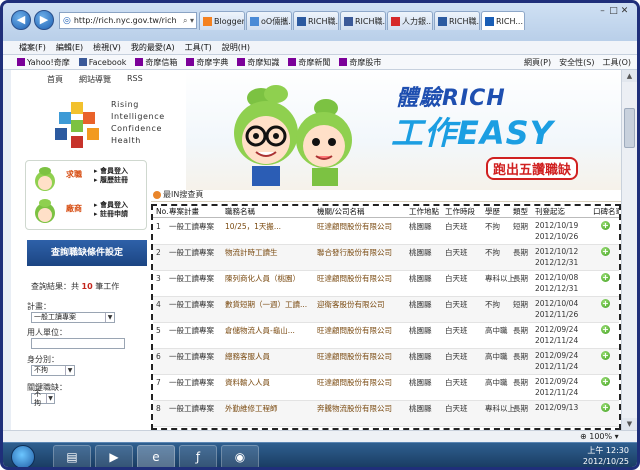 The height and width of the screenshot is (470, 640). I want to click on plan-select: 一般工讀專案 ▼, so click(73, 317).